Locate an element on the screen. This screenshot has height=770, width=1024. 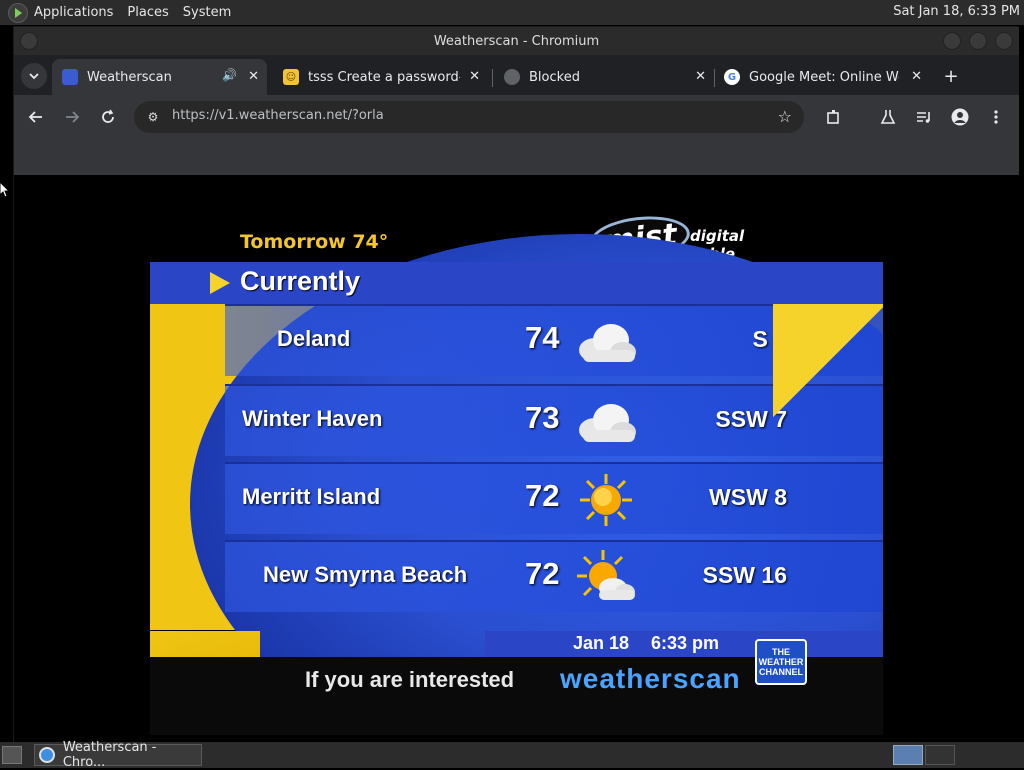
menu-button is located at coordinates (996, 117).